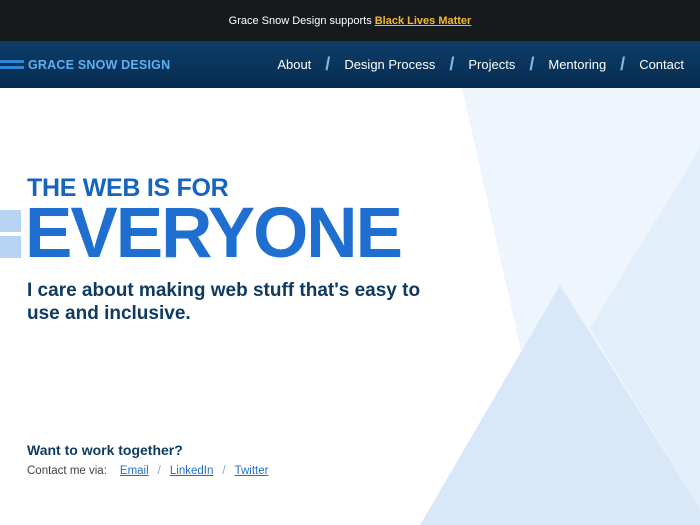 The width and height of the screenshot is (700, 525). Describe the element at coordinates (191, 471) in the screenshot. I see `linkedin-link: LinkedIn` at that location.